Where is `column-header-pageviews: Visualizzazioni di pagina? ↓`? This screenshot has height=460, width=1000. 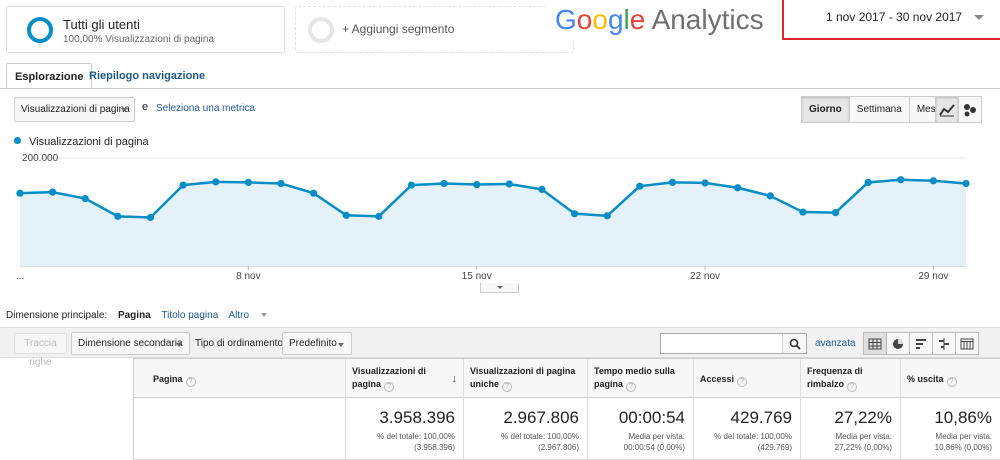
column-header-pageviews: Visualizzazioni di pagina? ↓ is located at coordinates (404, 379).